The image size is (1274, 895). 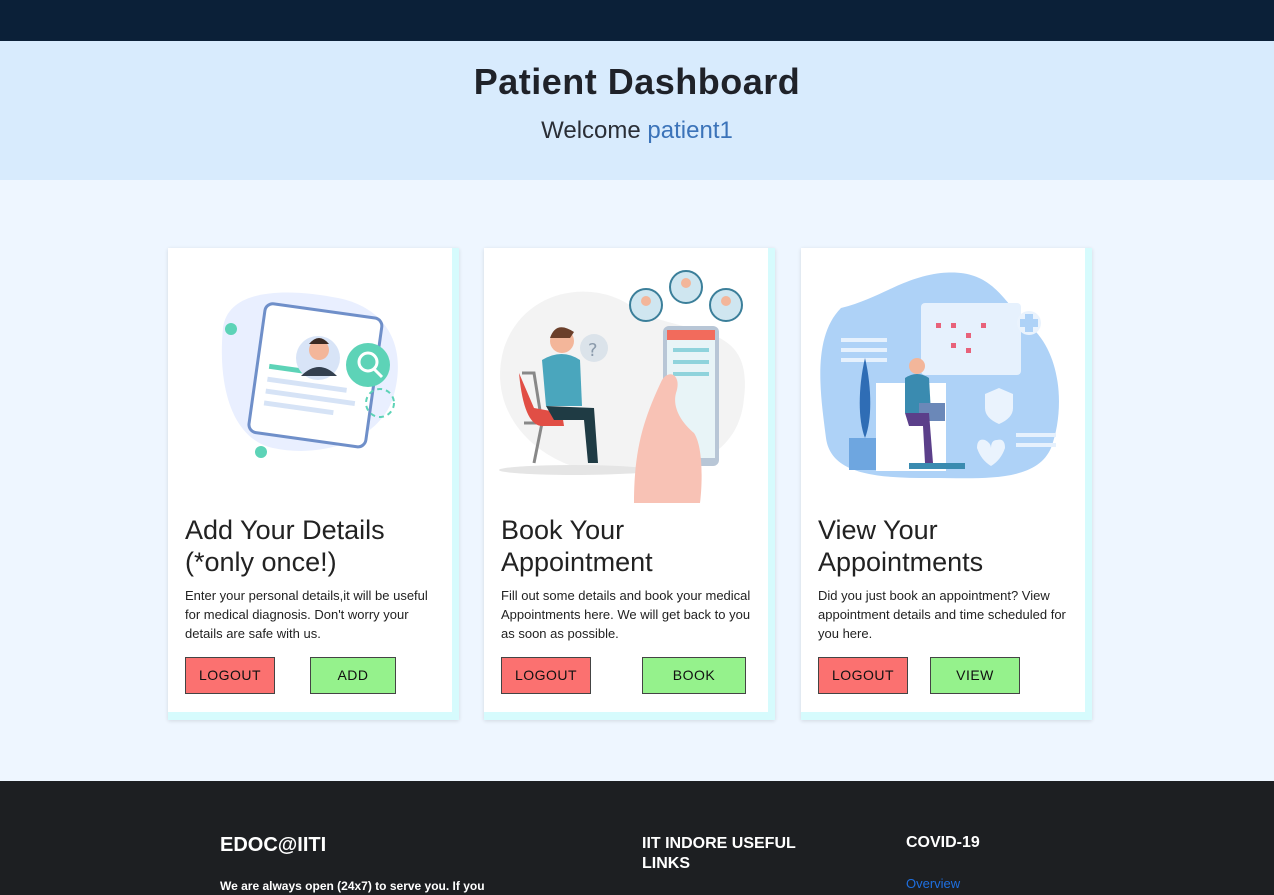 What do you see at coordinates (353, 675) in the screenshot?
I see `add-button: ADD` at bounding box center [353, 675].